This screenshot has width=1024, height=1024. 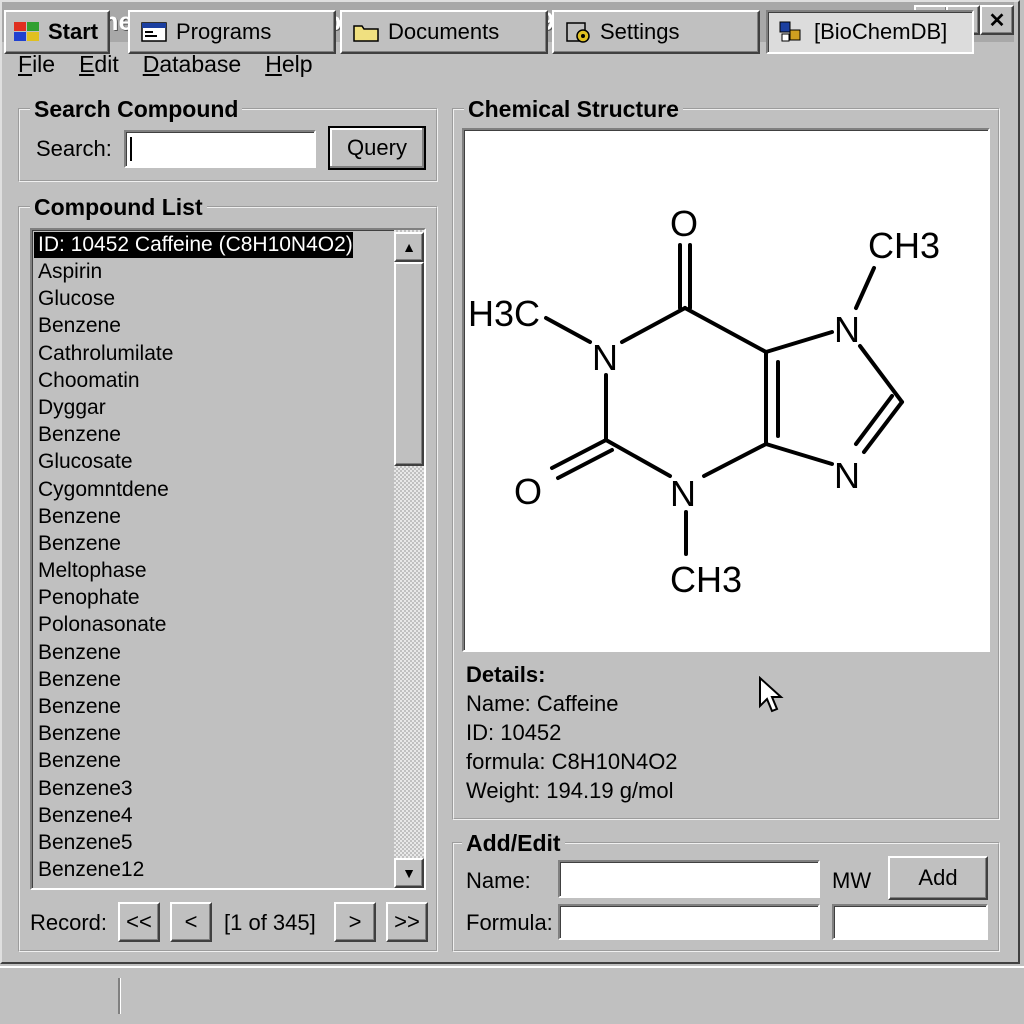 I want to click on search-label: Search:, so click(x=74, y=148).